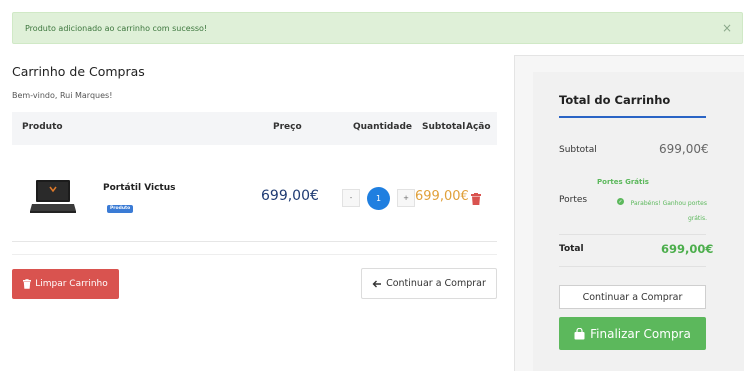  Describe the element at coordinates (62, 95) in the screenshot. I see `welcome-text: Bem-vindo, Rui Marques!` at that location.